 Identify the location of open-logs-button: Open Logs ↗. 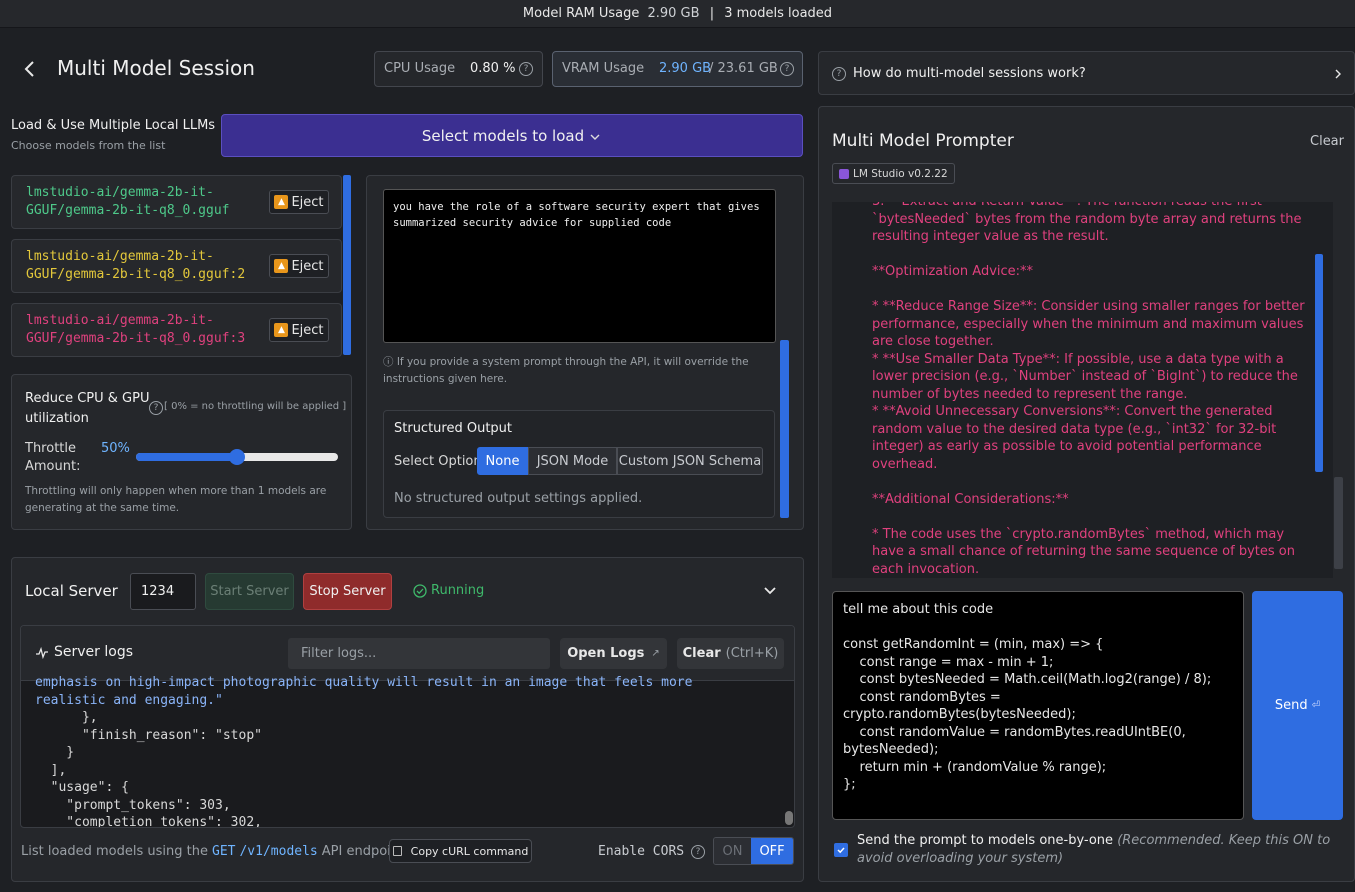
(613, 653).